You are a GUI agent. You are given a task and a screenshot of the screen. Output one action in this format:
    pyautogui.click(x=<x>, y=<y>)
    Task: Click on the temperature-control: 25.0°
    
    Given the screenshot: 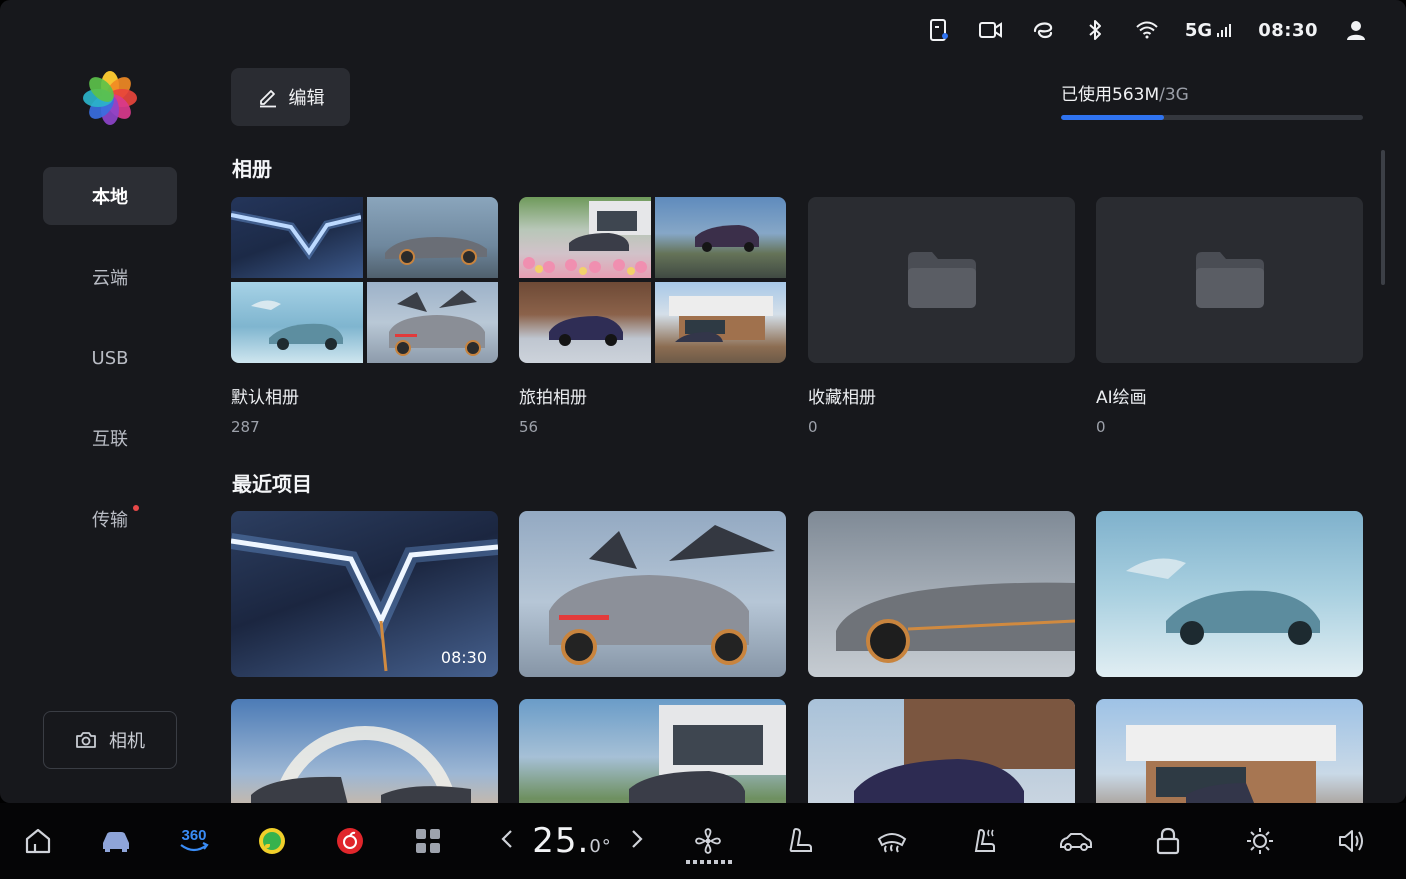 What is the action you would take?
    pyautogui.click(x=572, y=841)
    